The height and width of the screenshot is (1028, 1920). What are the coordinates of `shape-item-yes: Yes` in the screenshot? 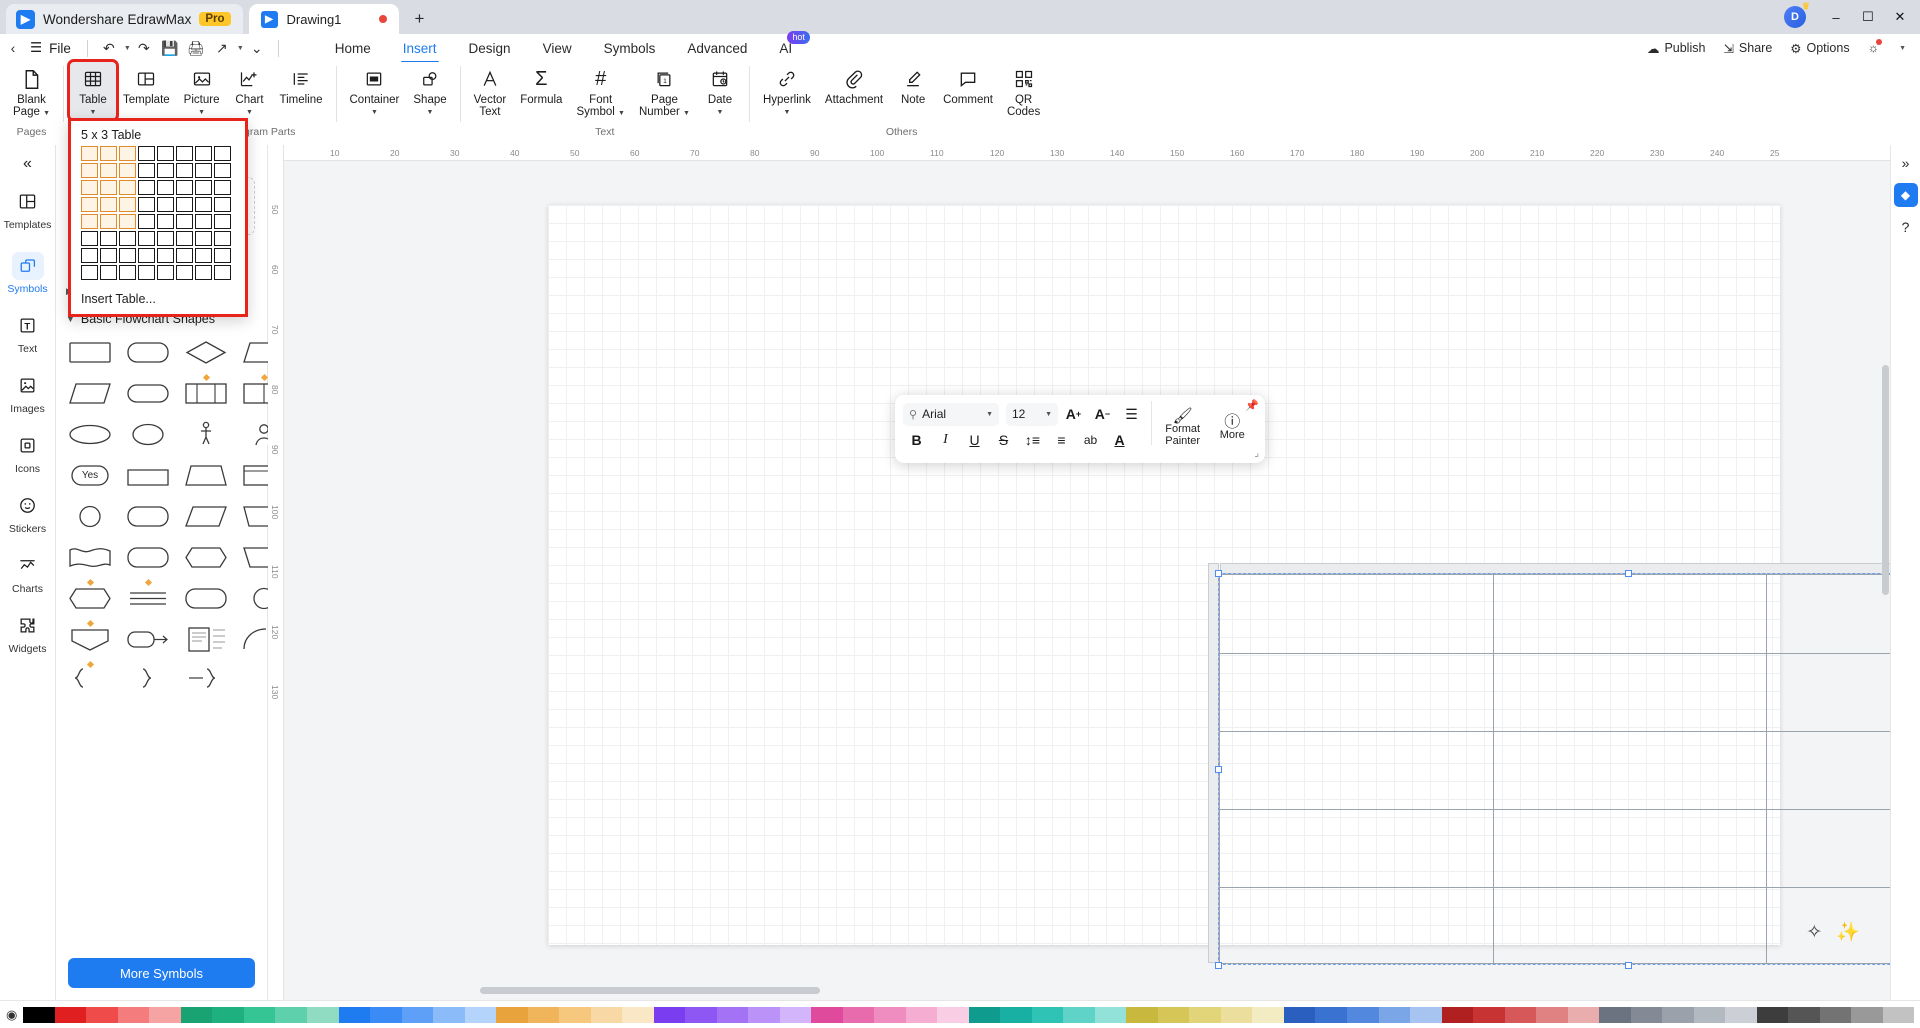 It's located at (90, 475).